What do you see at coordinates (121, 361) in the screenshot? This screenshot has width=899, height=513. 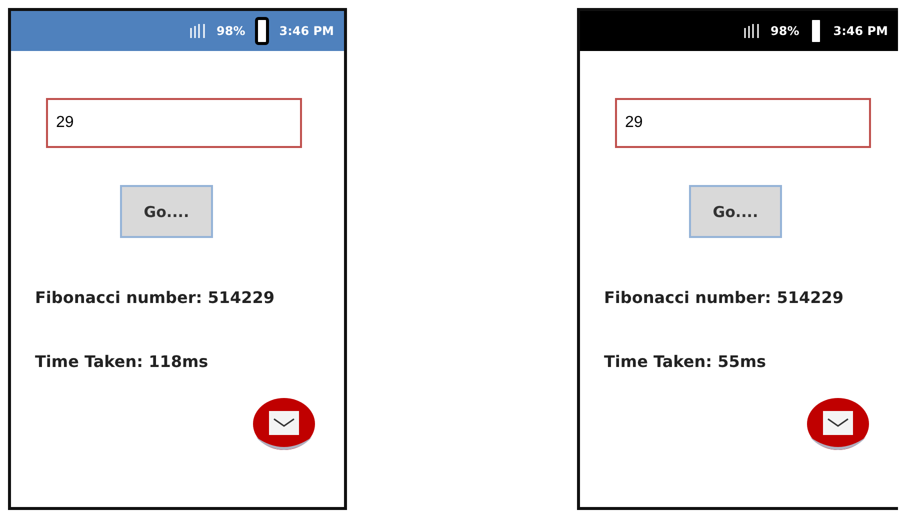 I see `time-taken: Time Taken: 118ms` at bounding box center [121, 361].